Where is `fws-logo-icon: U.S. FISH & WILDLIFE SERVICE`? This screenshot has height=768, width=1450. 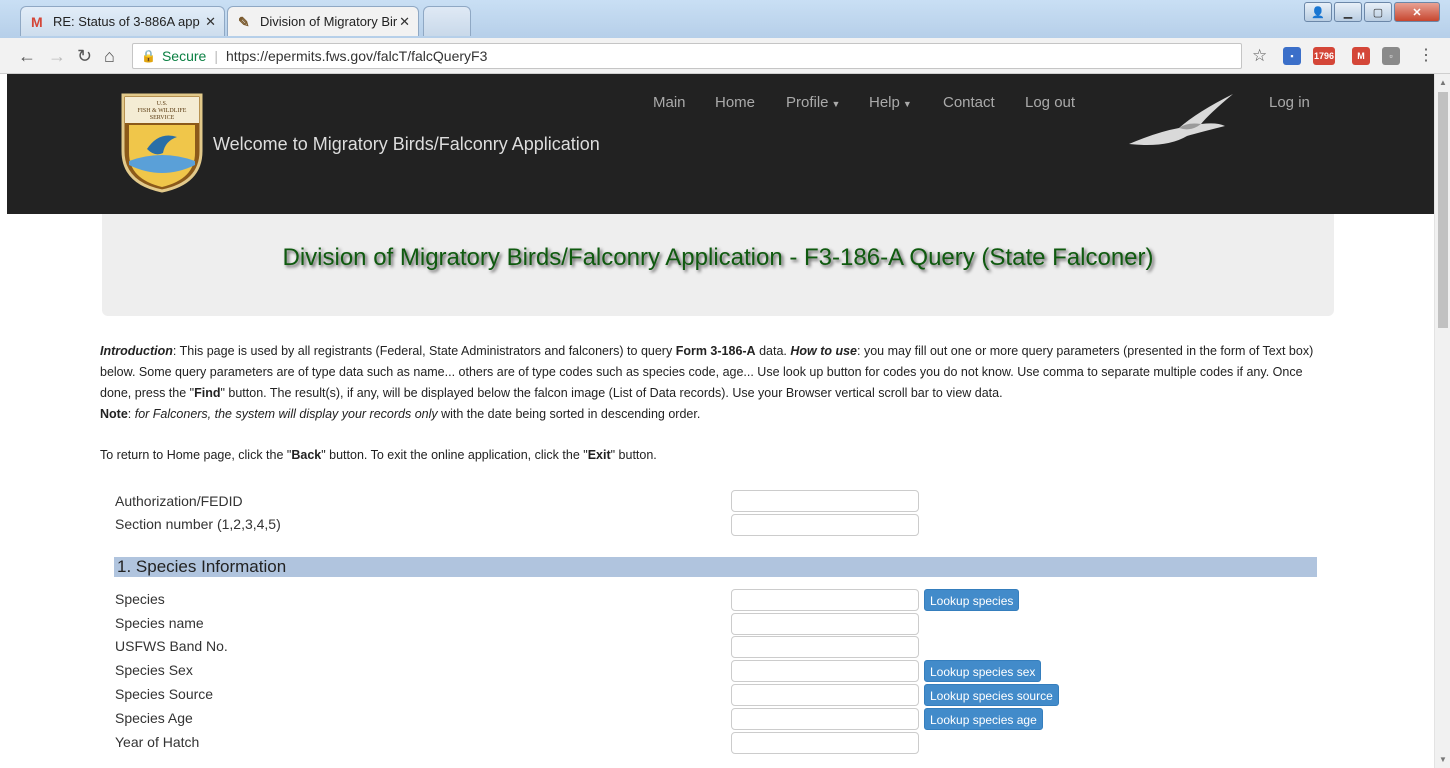 fws-logo-icon: U.S. FISH & WILDLIFE SERVICE is located at coordinates (162, 142).